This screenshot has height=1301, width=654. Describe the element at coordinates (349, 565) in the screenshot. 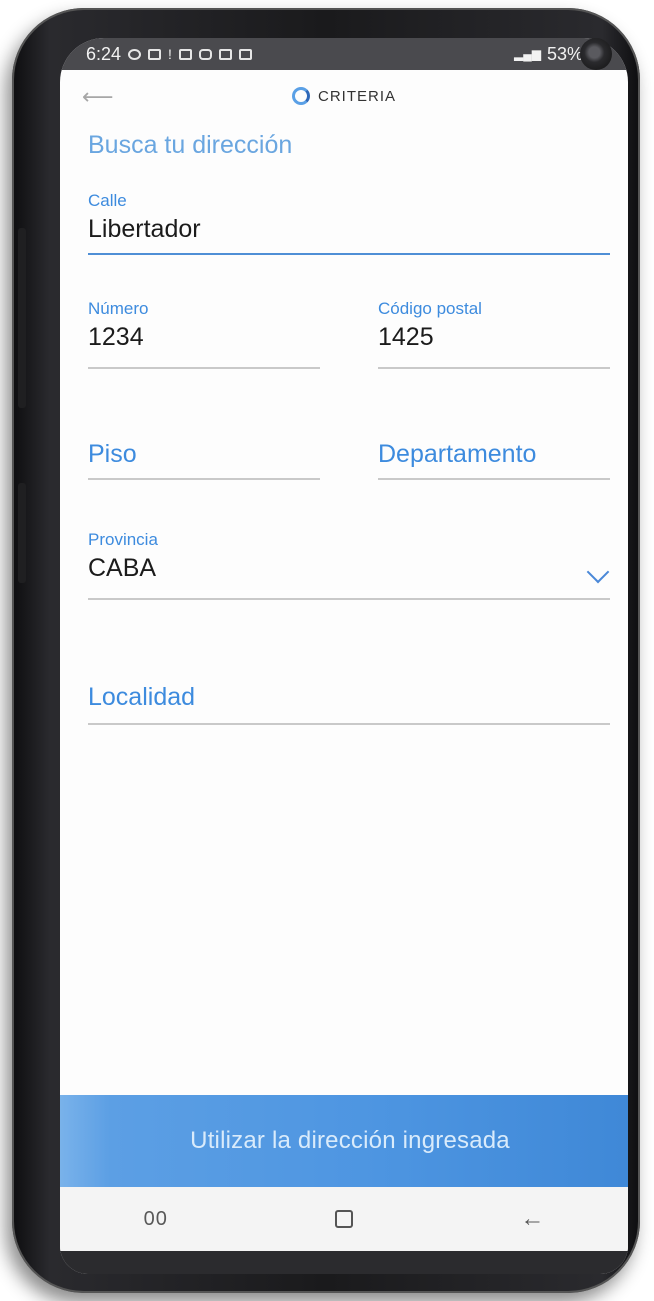

I see `provincia-select: Provincia CABA` at that location.